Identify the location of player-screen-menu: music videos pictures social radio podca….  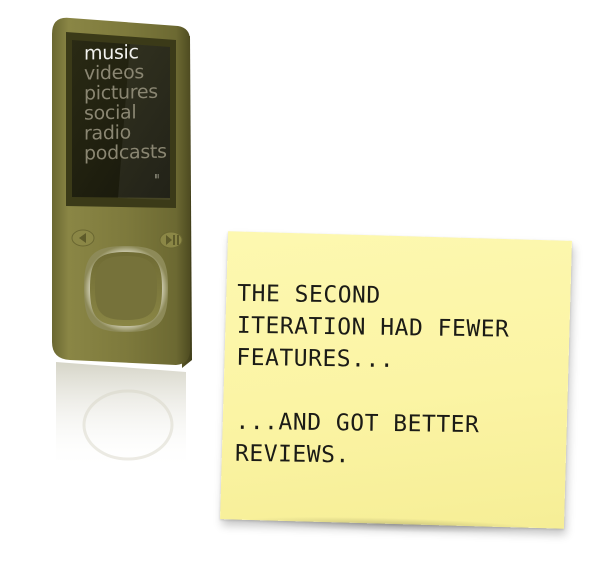
(120, 115).